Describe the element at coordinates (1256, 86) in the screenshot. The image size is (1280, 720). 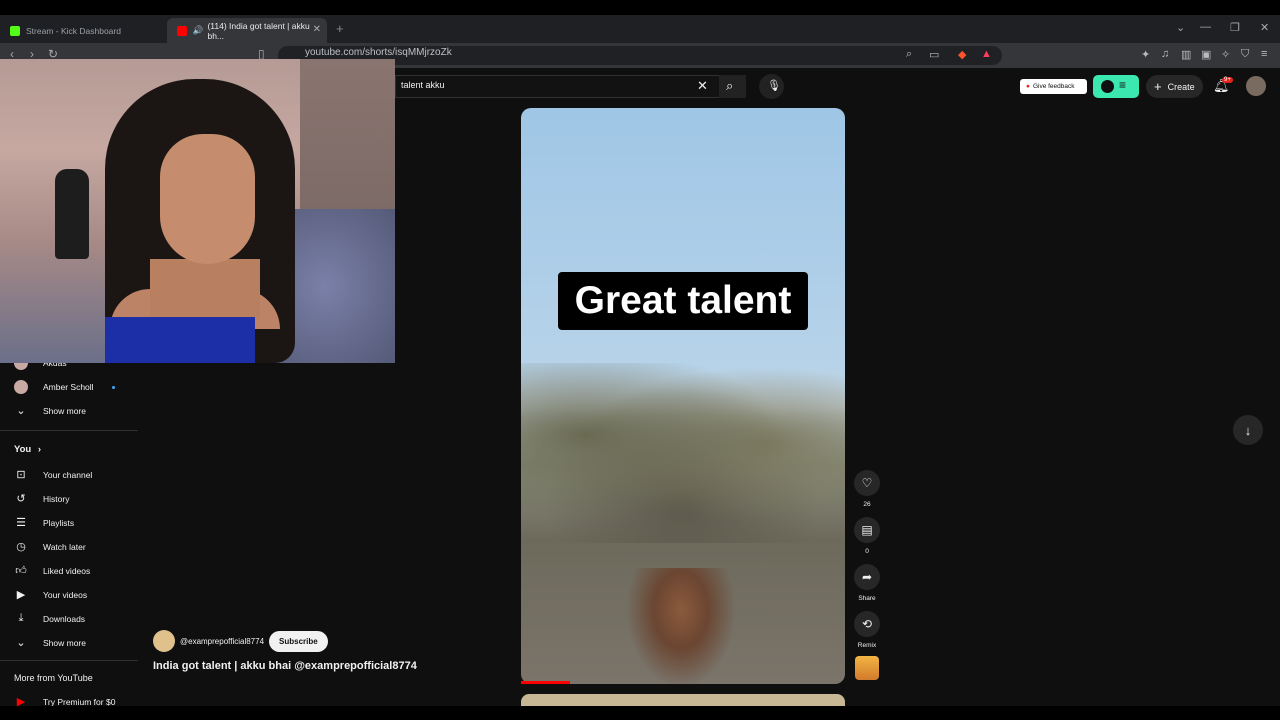
I see `account-avatar` at that location.